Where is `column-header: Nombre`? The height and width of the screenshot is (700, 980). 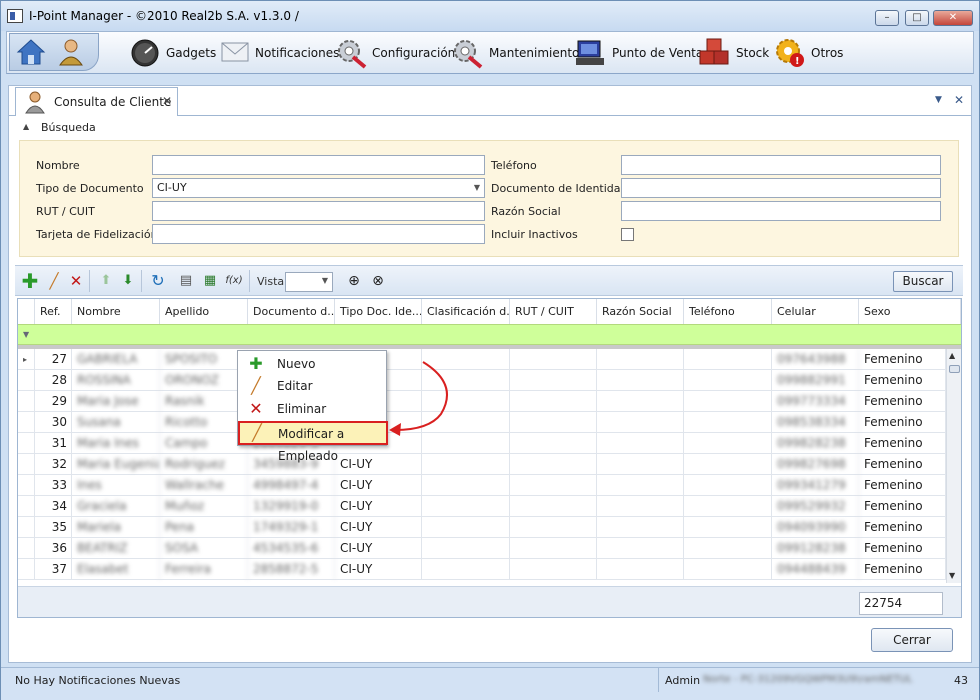
column-header: Nombre is located at coordinates (116, 311).